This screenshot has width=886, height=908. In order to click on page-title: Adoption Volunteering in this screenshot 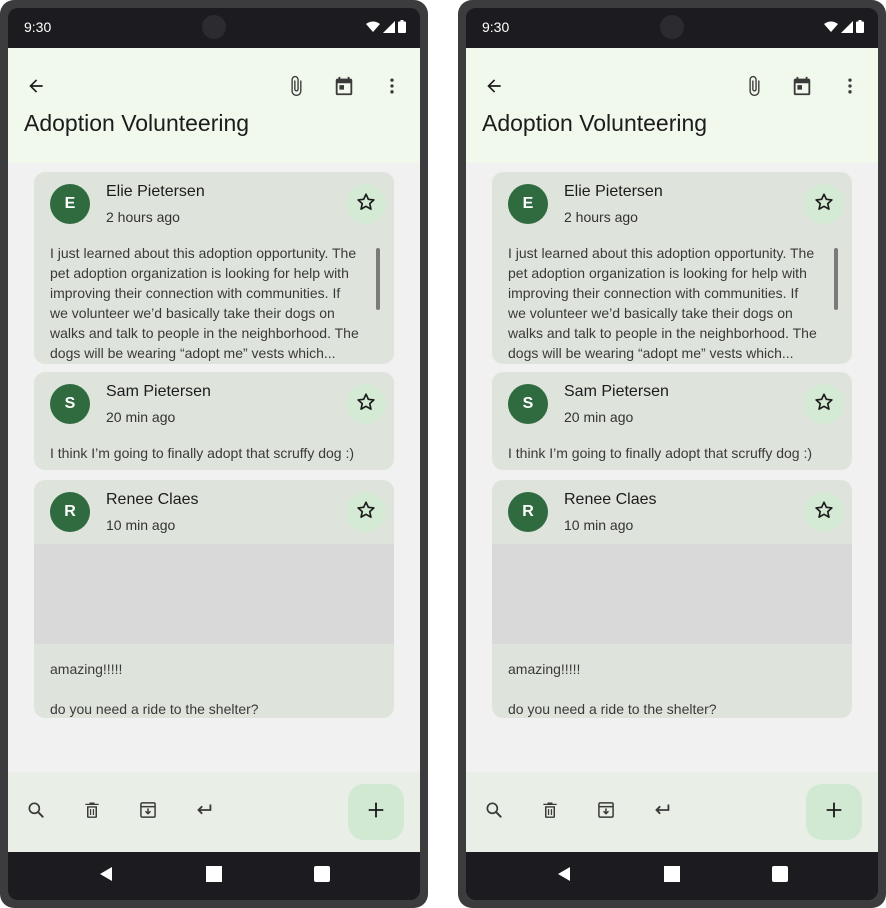, I will do `click(137, 123)`.